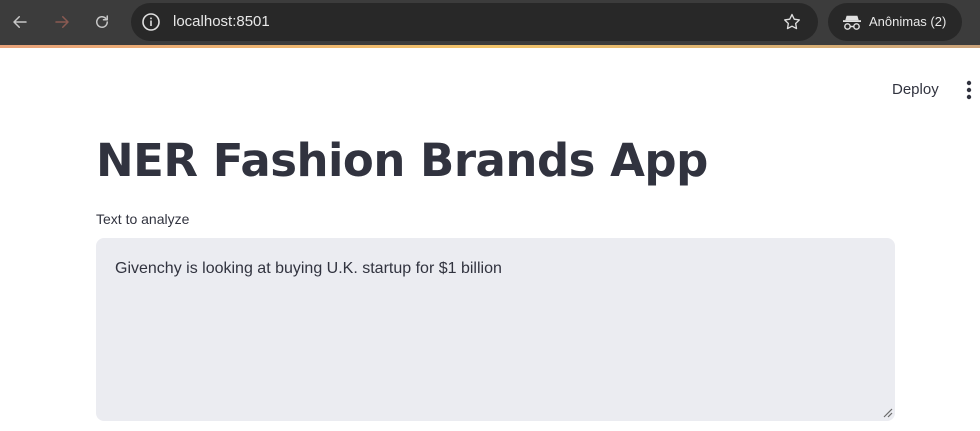 The height and width of the screenshot is (431, 980). What do you see at coordinates (151, 22) in the screenshot?
I see `info-icon` at bounding box center [151, 22].